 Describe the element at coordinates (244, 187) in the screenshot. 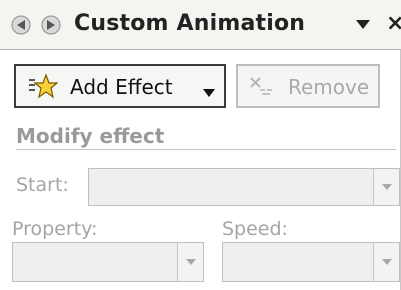

I see `start-dropdown` at that location.